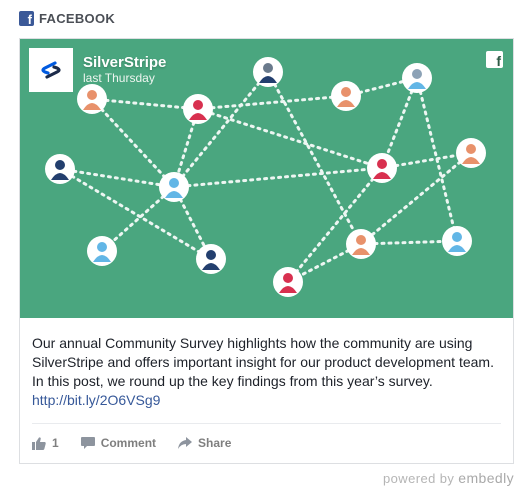 The width and height of the screenshot is (529, 502). Describe the element at coordinates (119, 78) in the screenshot. I see `post-timestamp: last Thursday` at that location.